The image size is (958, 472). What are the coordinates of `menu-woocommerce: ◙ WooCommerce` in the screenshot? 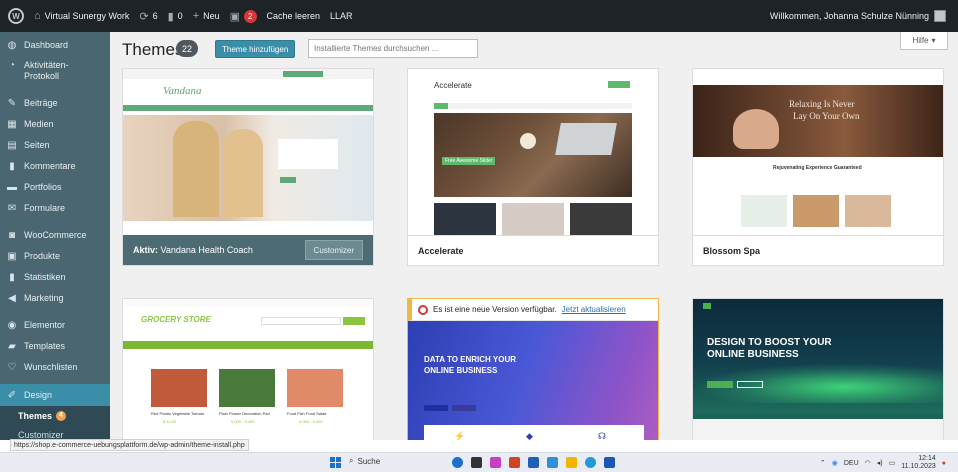 It's located at (55, 235).